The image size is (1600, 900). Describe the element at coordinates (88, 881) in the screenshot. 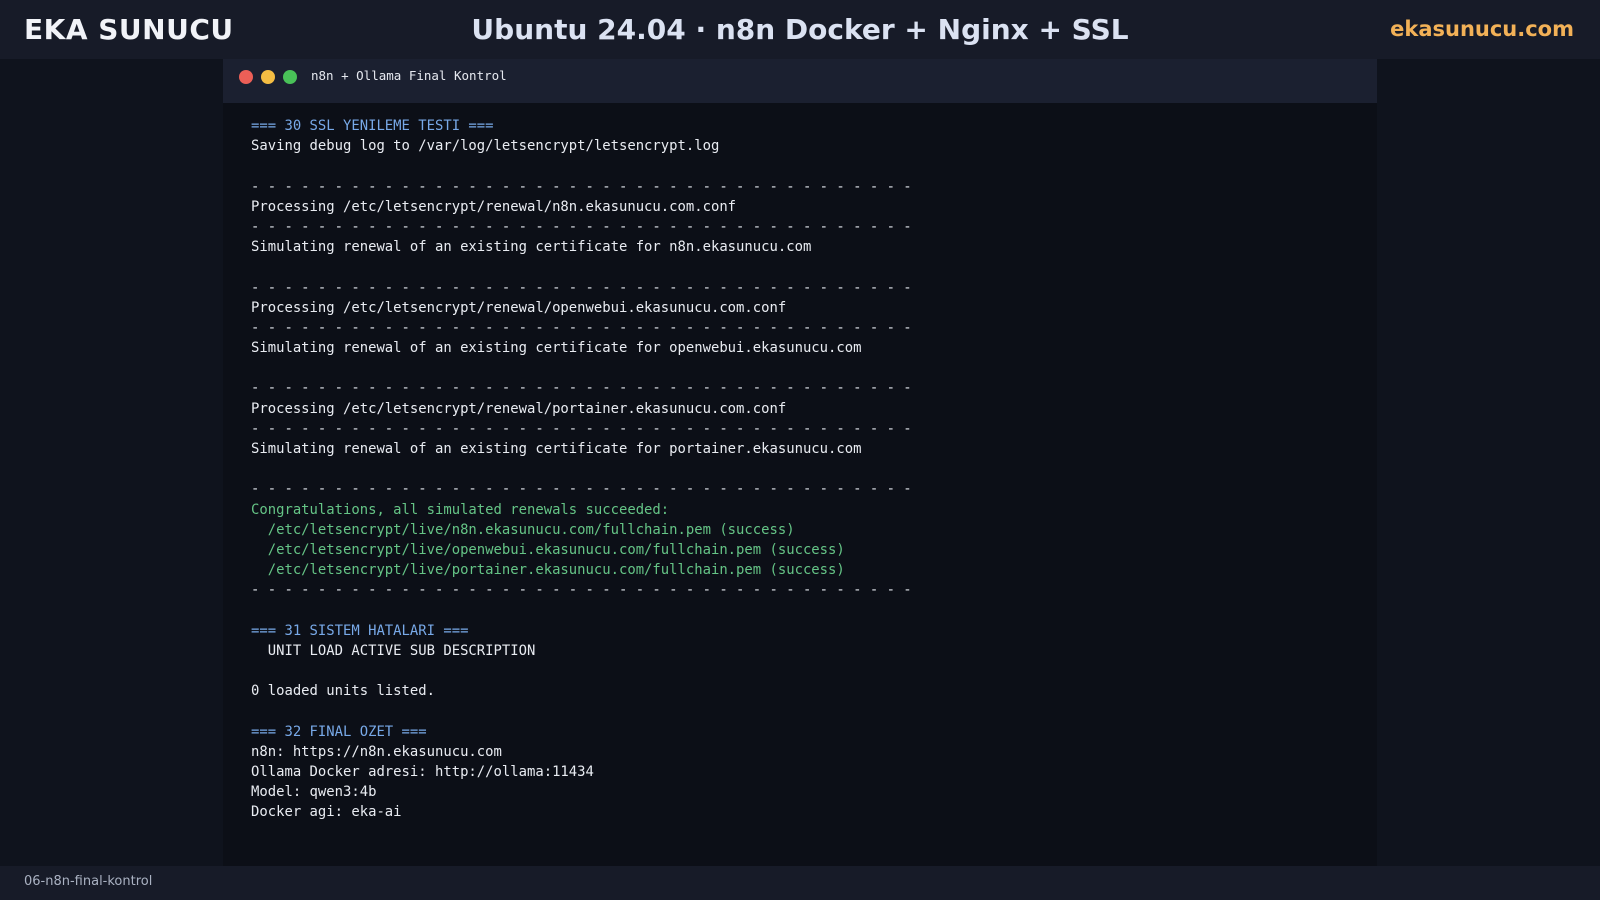

I see `footer-label: 06-n8n-final-kontrol` at that location.